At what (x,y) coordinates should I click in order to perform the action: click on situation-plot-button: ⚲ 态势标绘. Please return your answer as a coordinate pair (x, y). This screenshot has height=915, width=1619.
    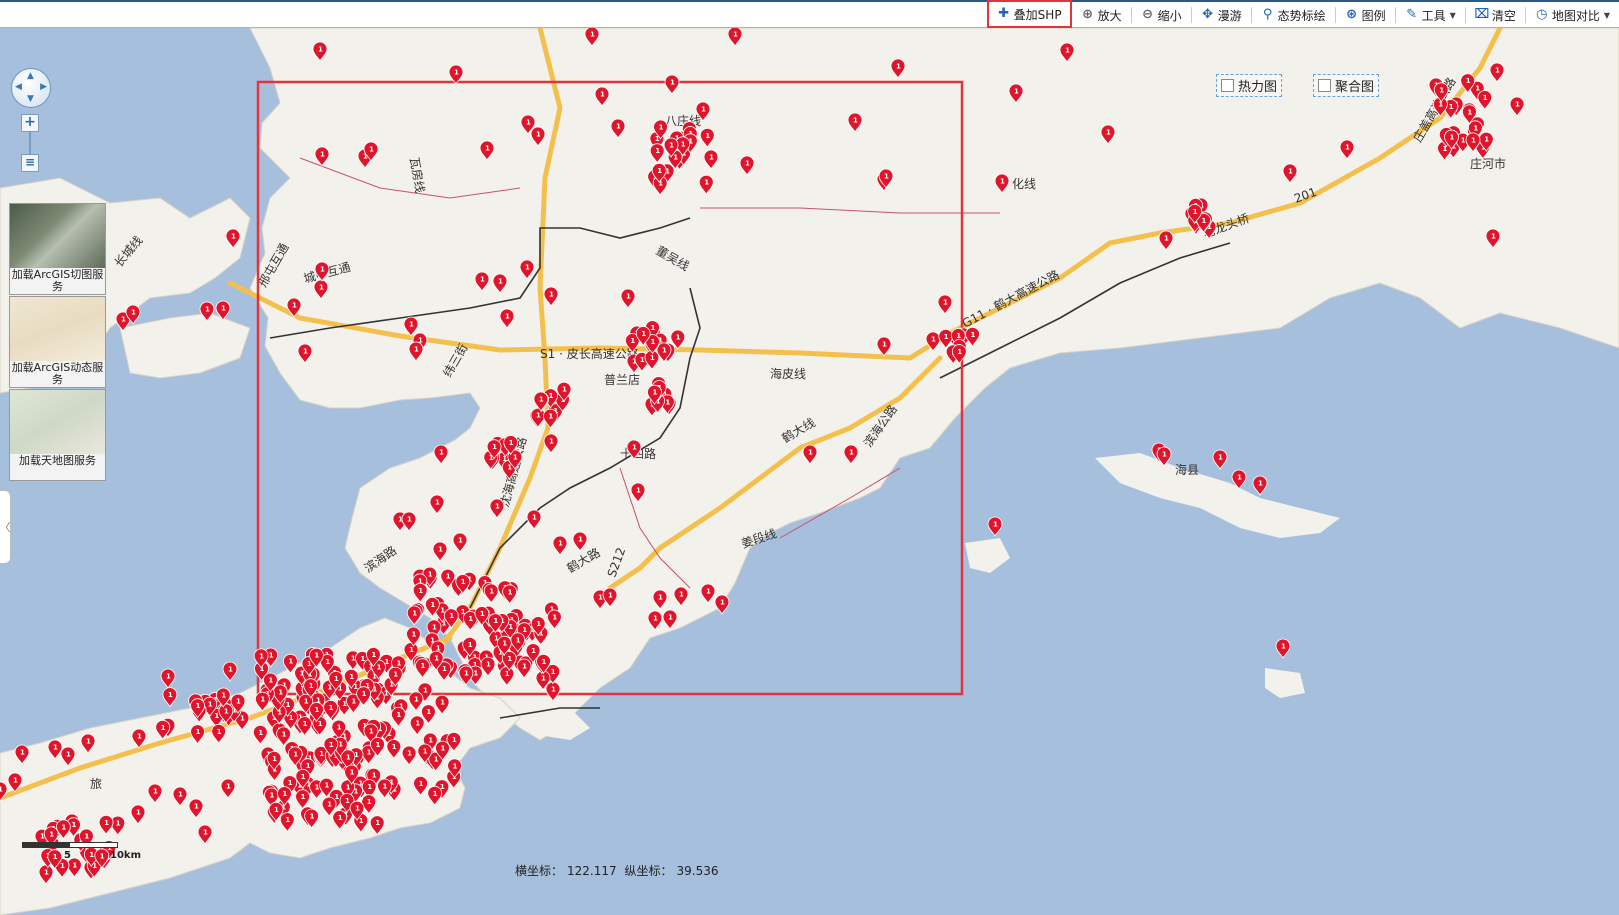
    Looking at the image, I should click on (1293, 15).